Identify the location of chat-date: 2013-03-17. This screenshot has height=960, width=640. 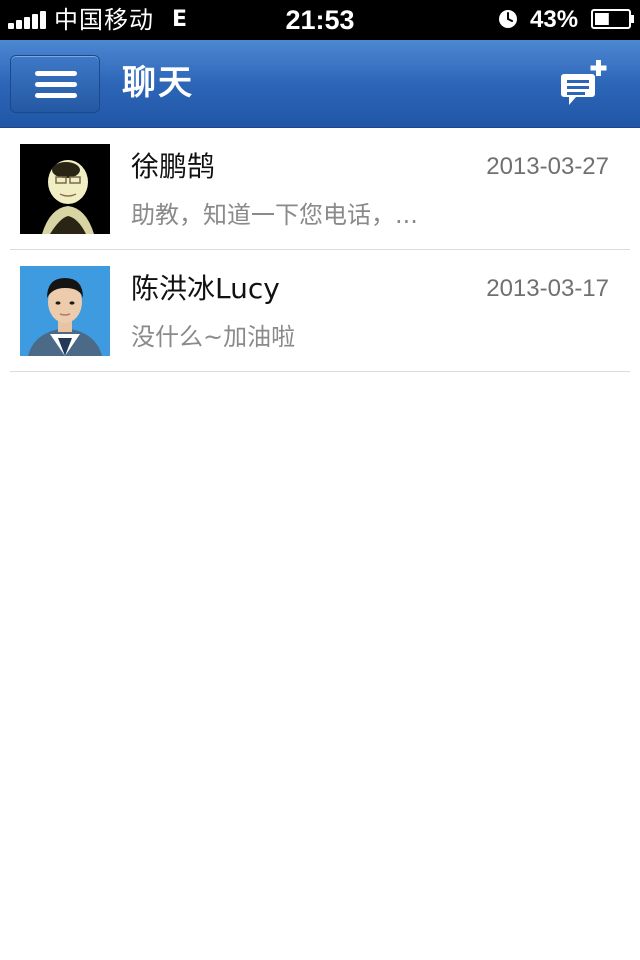
(547, 288).